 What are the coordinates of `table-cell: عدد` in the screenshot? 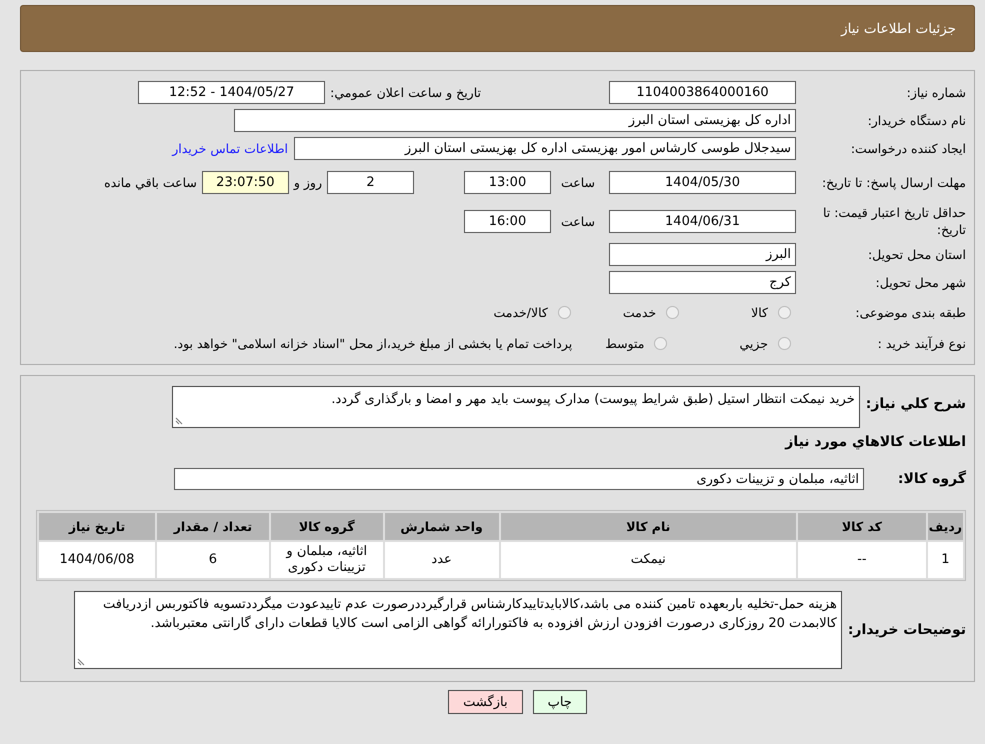 It's located at (441, 560).